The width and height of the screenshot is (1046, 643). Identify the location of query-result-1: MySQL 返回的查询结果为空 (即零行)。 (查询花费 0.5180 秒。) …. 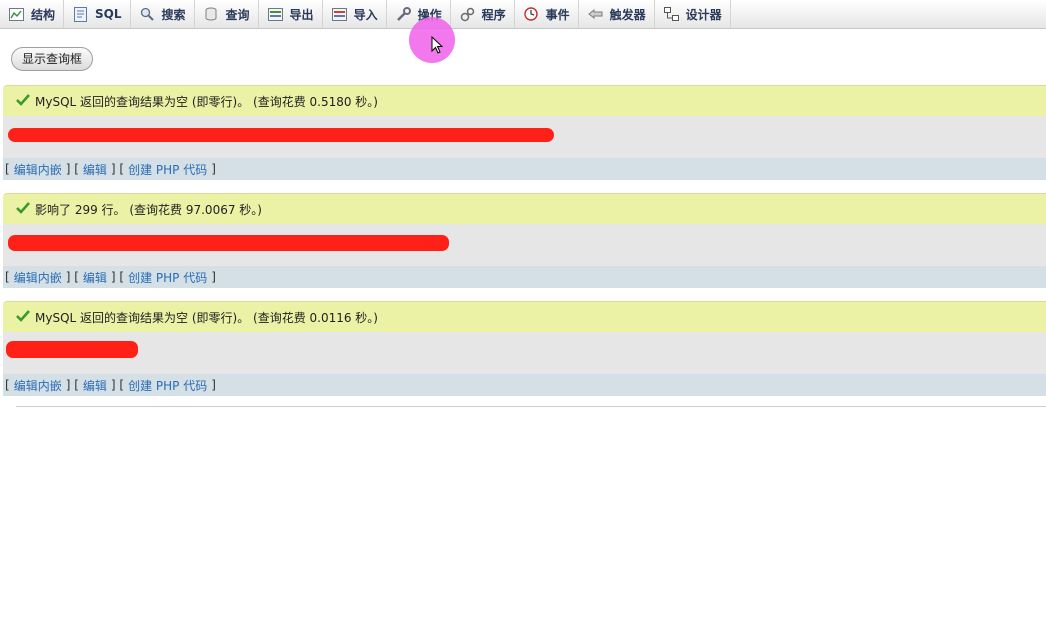
(524, 132).